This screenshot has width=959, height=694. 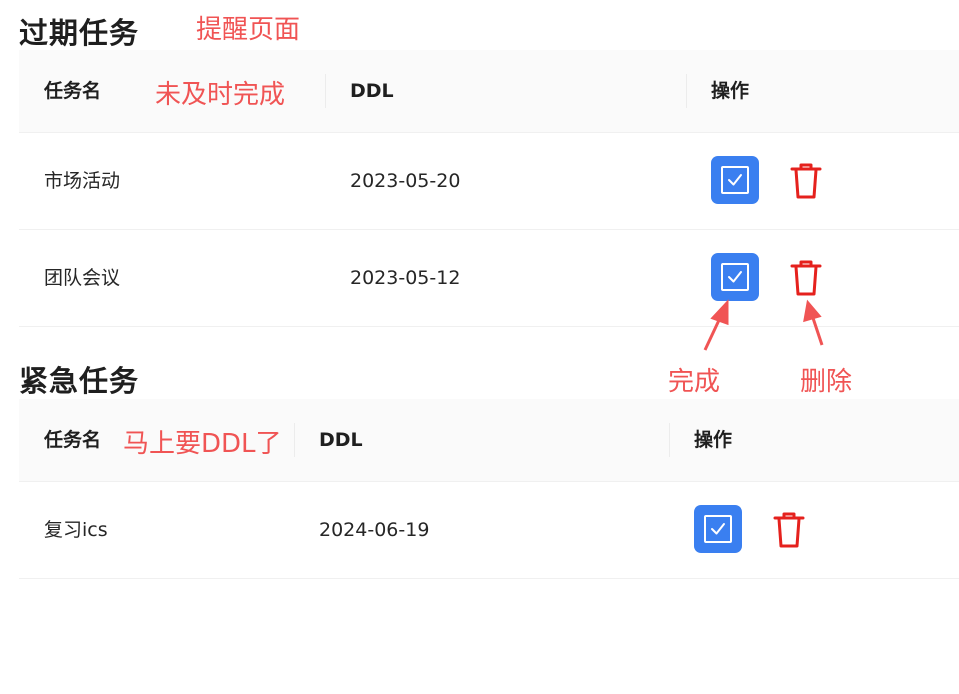 I want to click on task-name: 市场活动, so click(x=82, y=181).